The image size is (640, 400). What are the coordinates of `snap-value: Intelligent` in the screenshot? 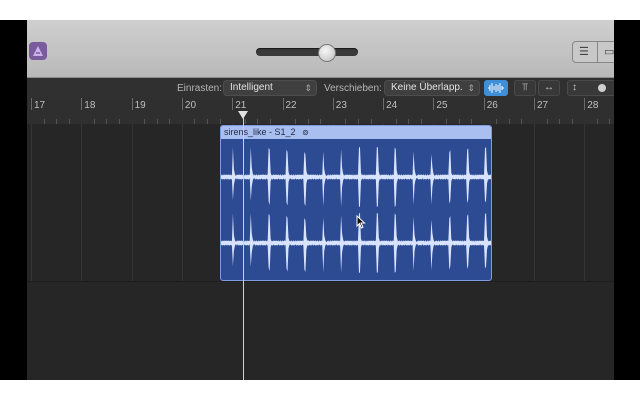 It's located at (251, 87).